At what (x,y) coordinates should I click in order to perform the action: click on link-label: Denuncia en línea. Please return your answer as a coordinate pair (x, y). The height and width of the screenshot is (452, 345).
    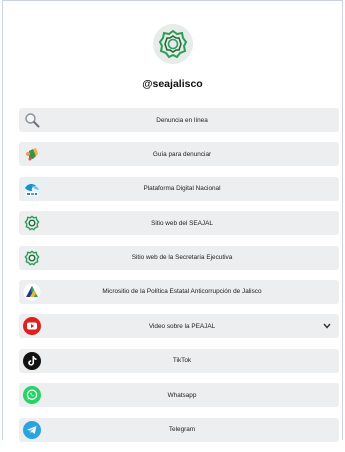
    Looking at the image, I should click on (182, 120).